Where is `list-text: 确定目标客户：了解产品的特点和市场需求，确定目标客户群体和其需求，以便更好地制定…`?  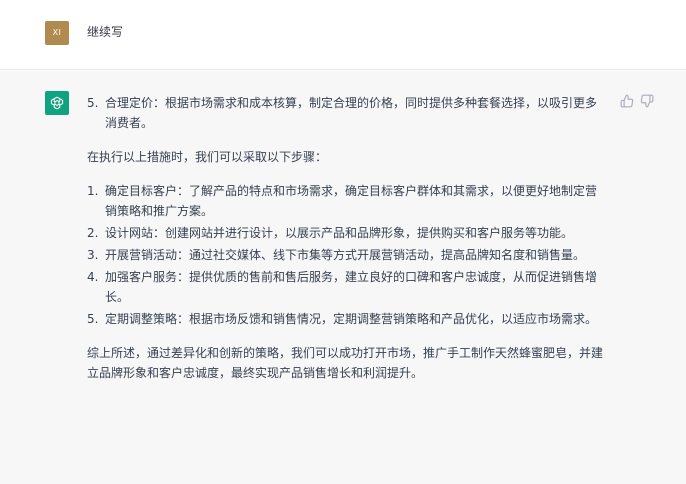 list-text: 确定目标客户：了解产品的特点和市场需求，确定目标客户群体和其需求，以便更好地制定… is located at coordinates (351, 201).